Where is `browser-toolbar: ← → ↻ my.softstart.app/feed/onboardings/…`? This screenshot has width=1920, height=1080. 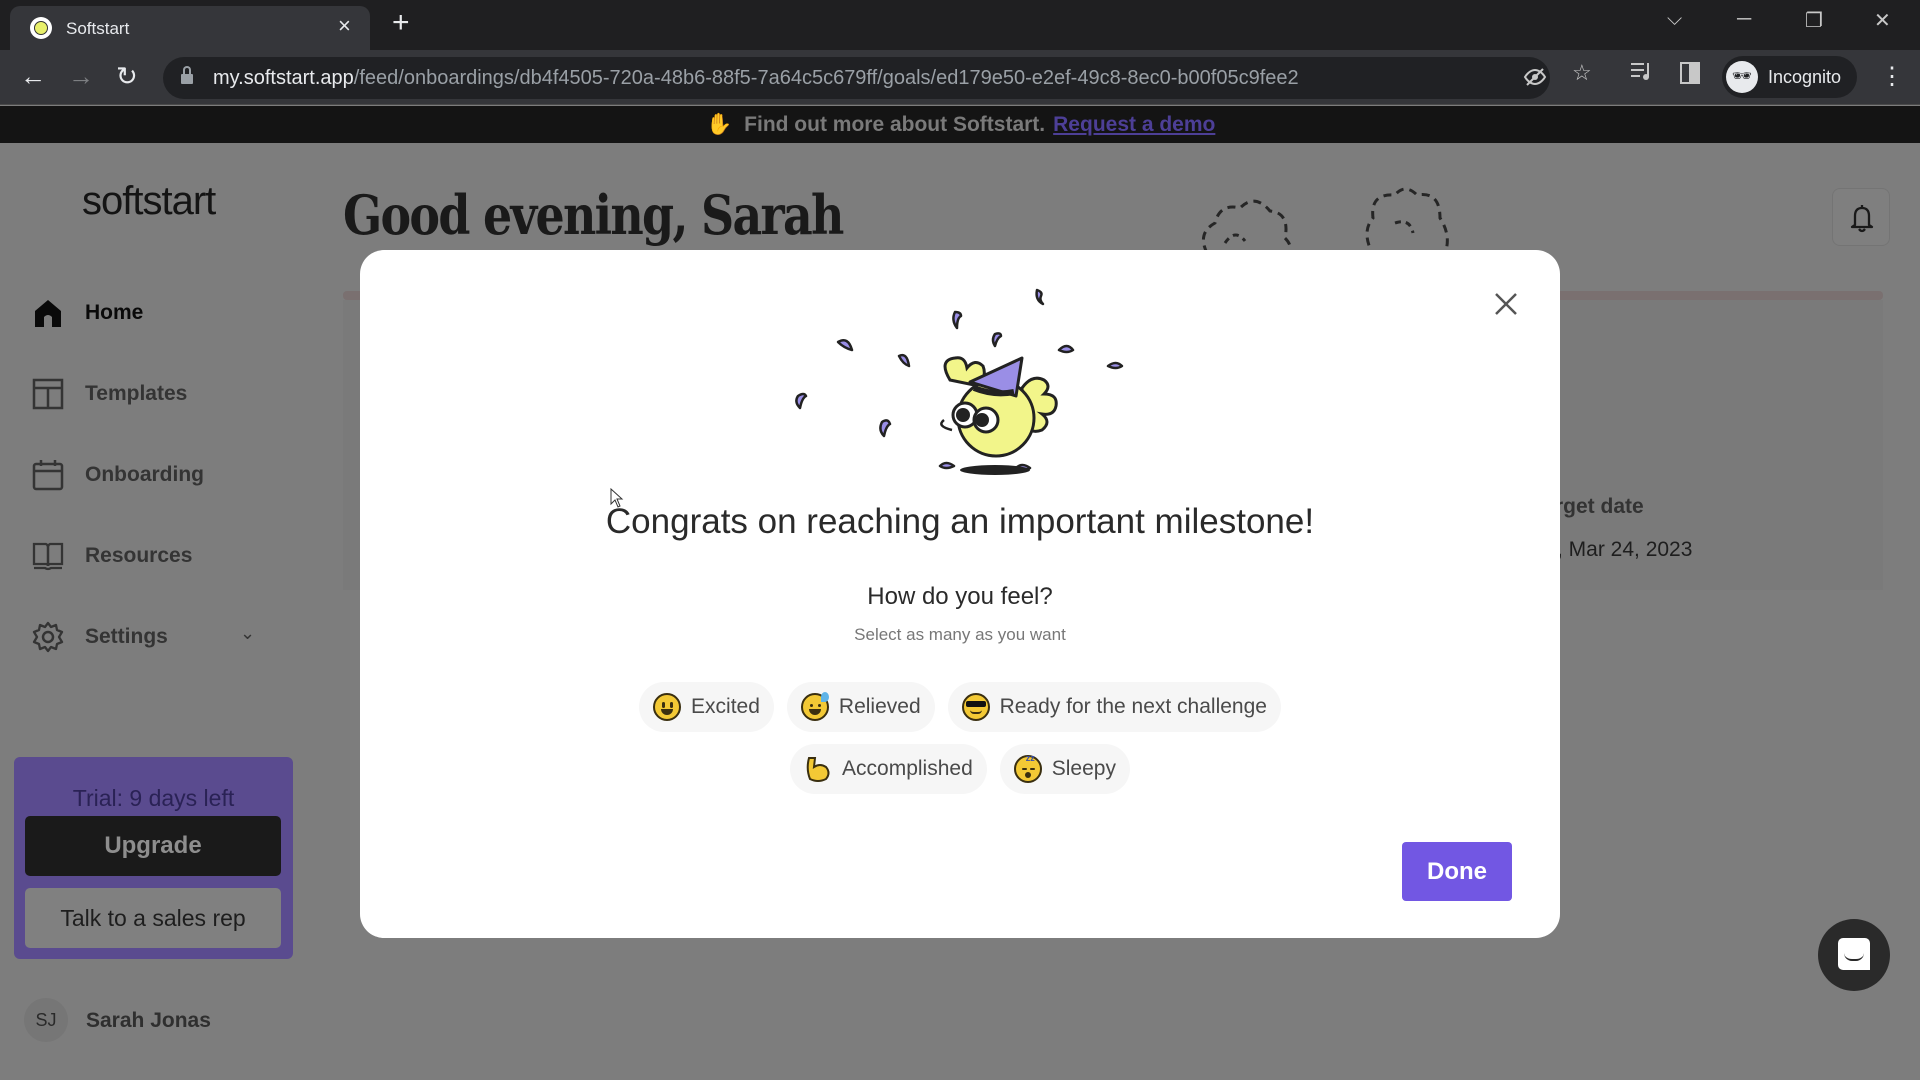 browser-toolbar: ← → ↻ my.softstart.app/feed/onboardings/… is located at coordinates (960, 77).